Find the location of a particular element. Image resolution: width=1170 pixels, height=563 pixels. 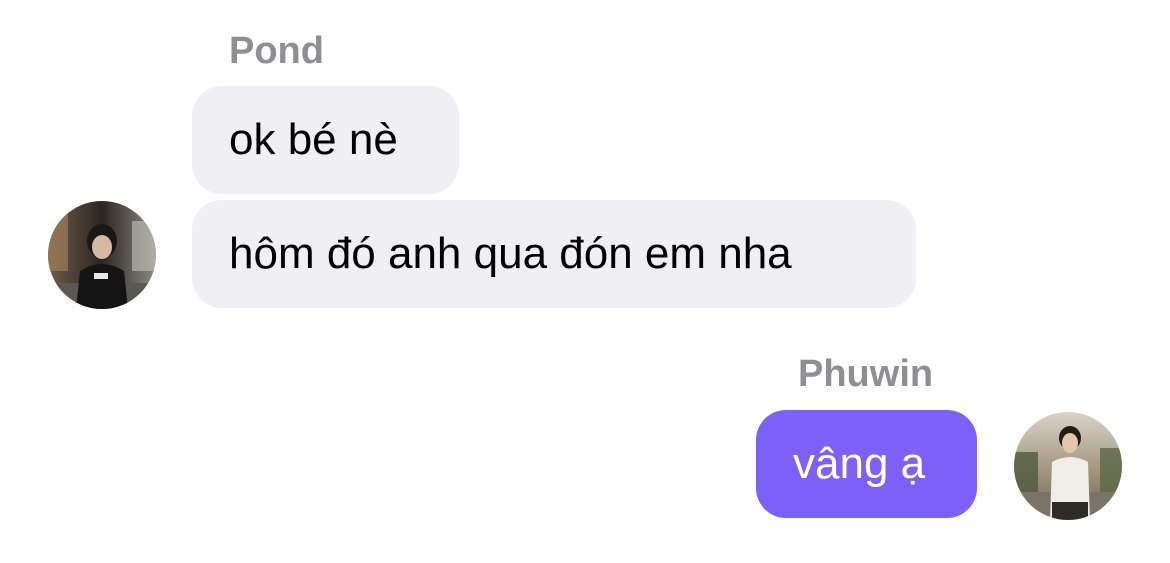

message-bubble-outgoing: vâng ạ is located at coordinates (866, 464).